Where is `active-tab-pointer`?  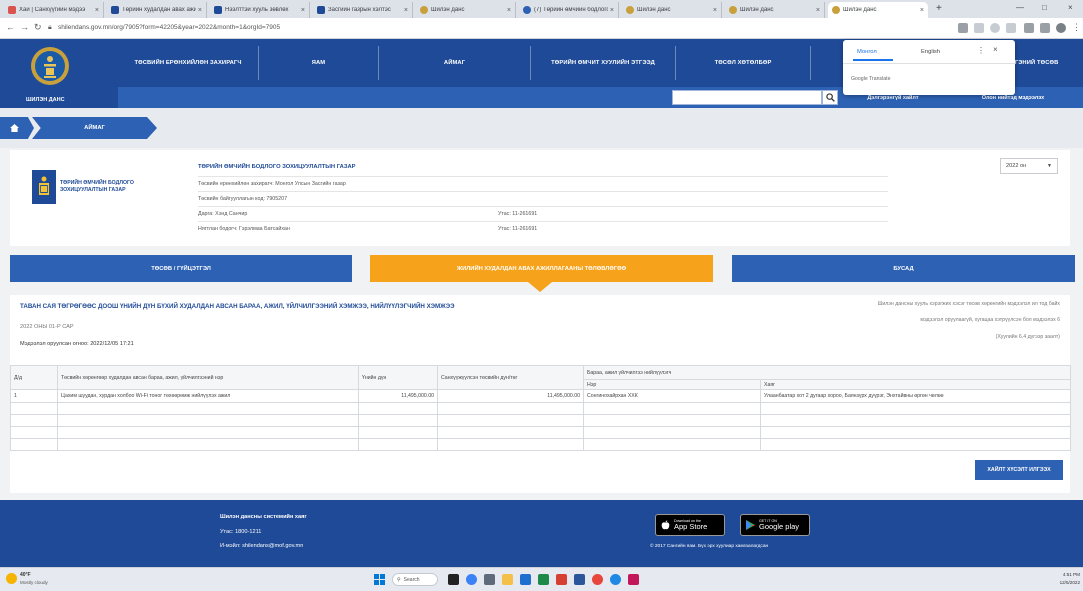
active-tab-pointer is located at coordinates (540, 287).